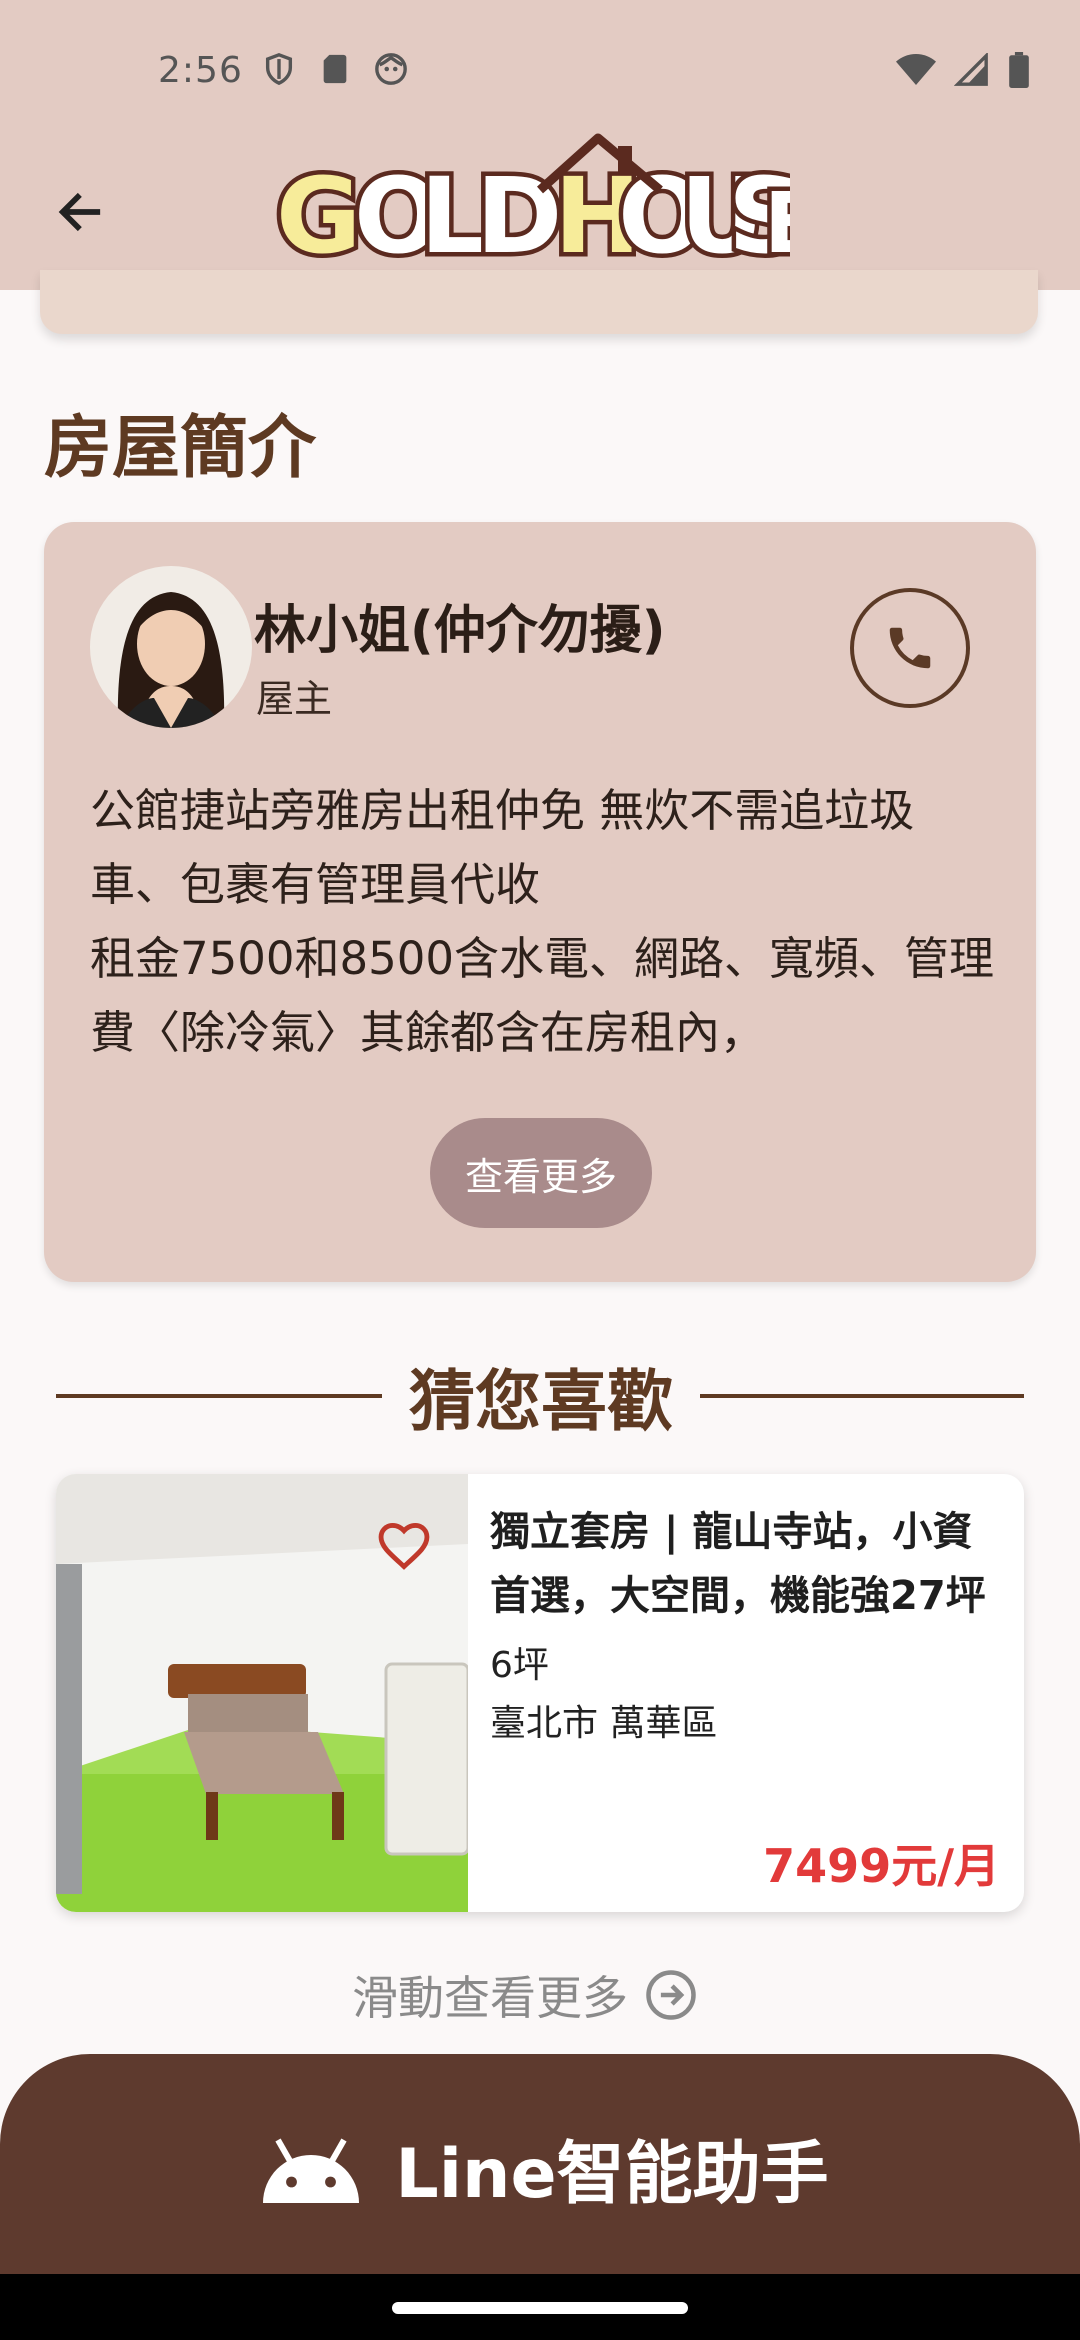 This screenshot has width=1080, height=2340. I want to click on swipe-hint-label: 滑動查看更多, so click(490, 1998).